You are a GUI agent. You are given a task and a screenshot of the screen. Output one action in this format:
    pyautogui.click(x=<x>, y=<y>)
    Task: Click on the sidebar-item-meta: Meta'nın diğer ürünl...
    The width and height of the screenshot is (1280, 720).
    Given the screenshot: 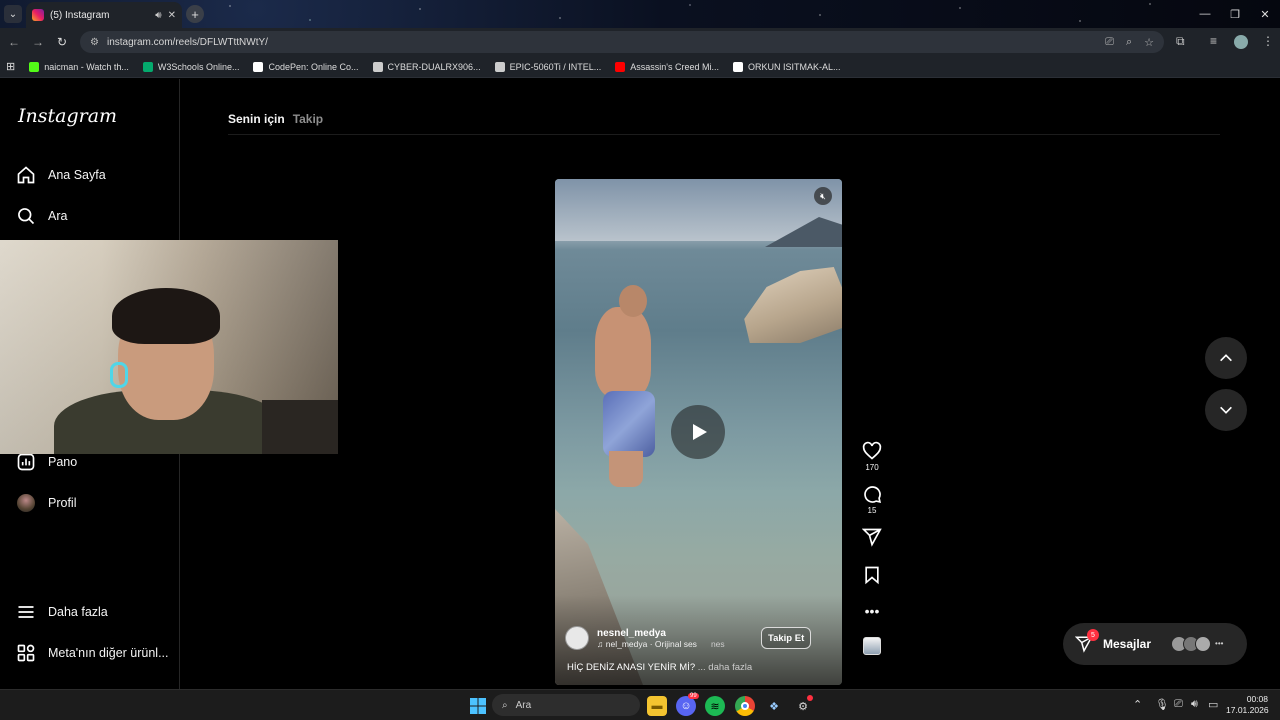 What is the action you would take?
    pyautogui.click(x=92, y=653)
    